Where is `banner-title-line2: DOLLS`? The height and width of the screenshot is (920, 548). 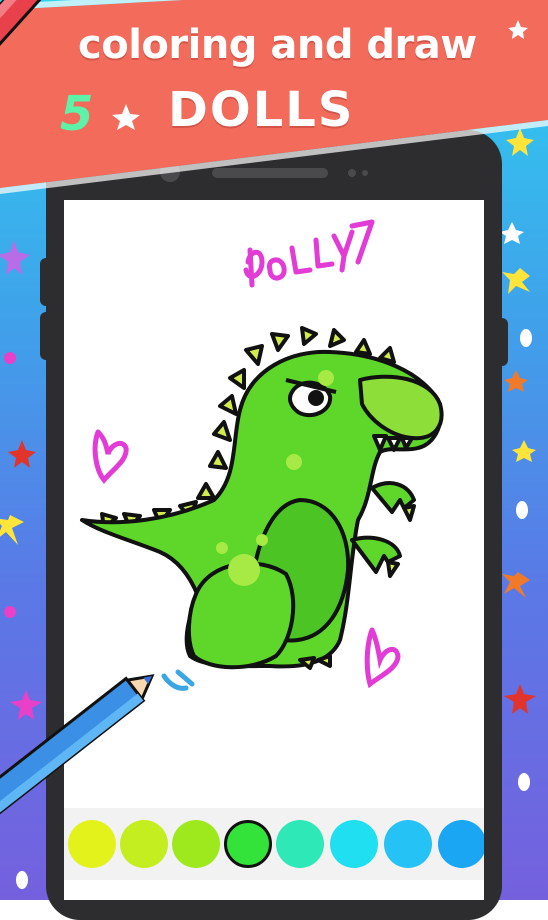 banner-title-line2: DOLLS is located at coordinates (261, 110).